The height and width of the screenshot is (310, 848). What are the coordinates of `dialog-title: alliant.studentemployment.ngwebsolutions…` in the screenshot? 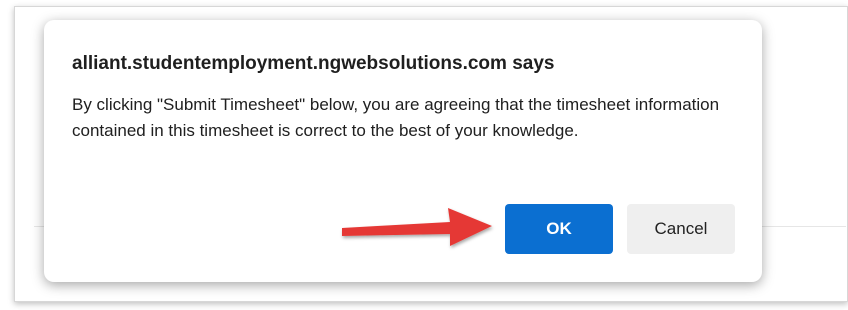 It's located at (313, 63).